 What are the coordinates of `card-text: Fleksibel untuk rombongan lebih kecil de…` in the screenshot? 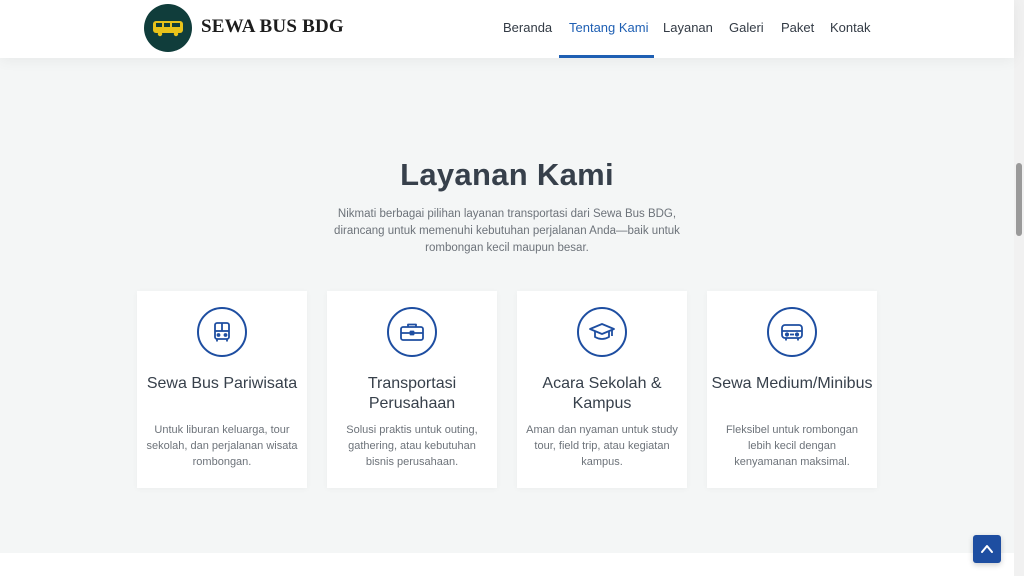 It's located at (792, 446).